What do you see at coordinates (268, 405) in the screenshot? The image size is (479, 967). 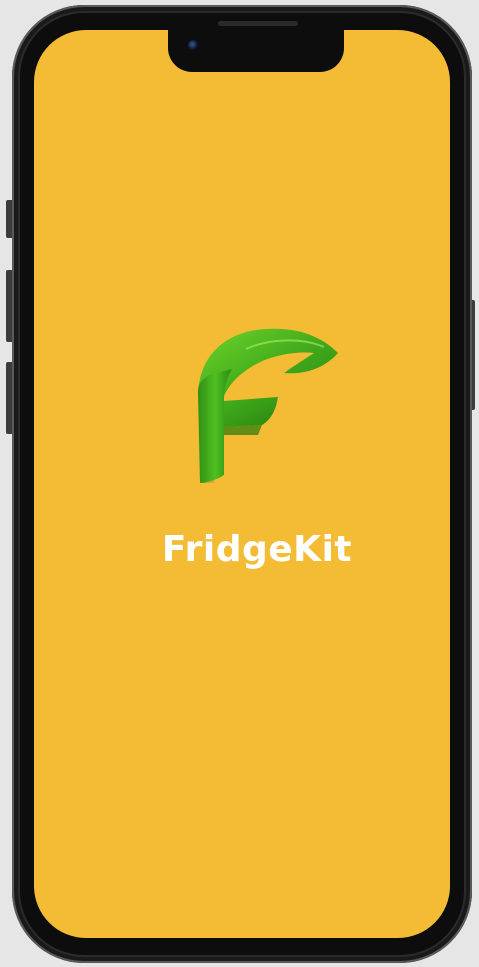 I see `leaf-f-logo-icon` at bounding box center [268, 405].